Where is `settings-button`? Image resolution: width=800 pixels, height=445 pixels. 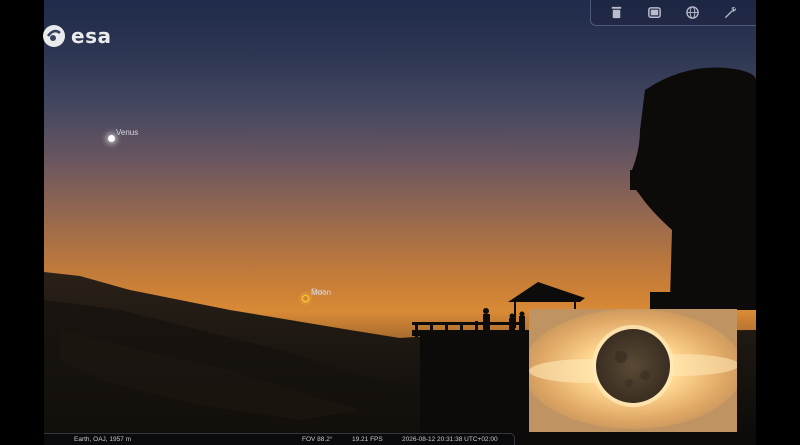 settings-button is located at coordinates (731, 13).